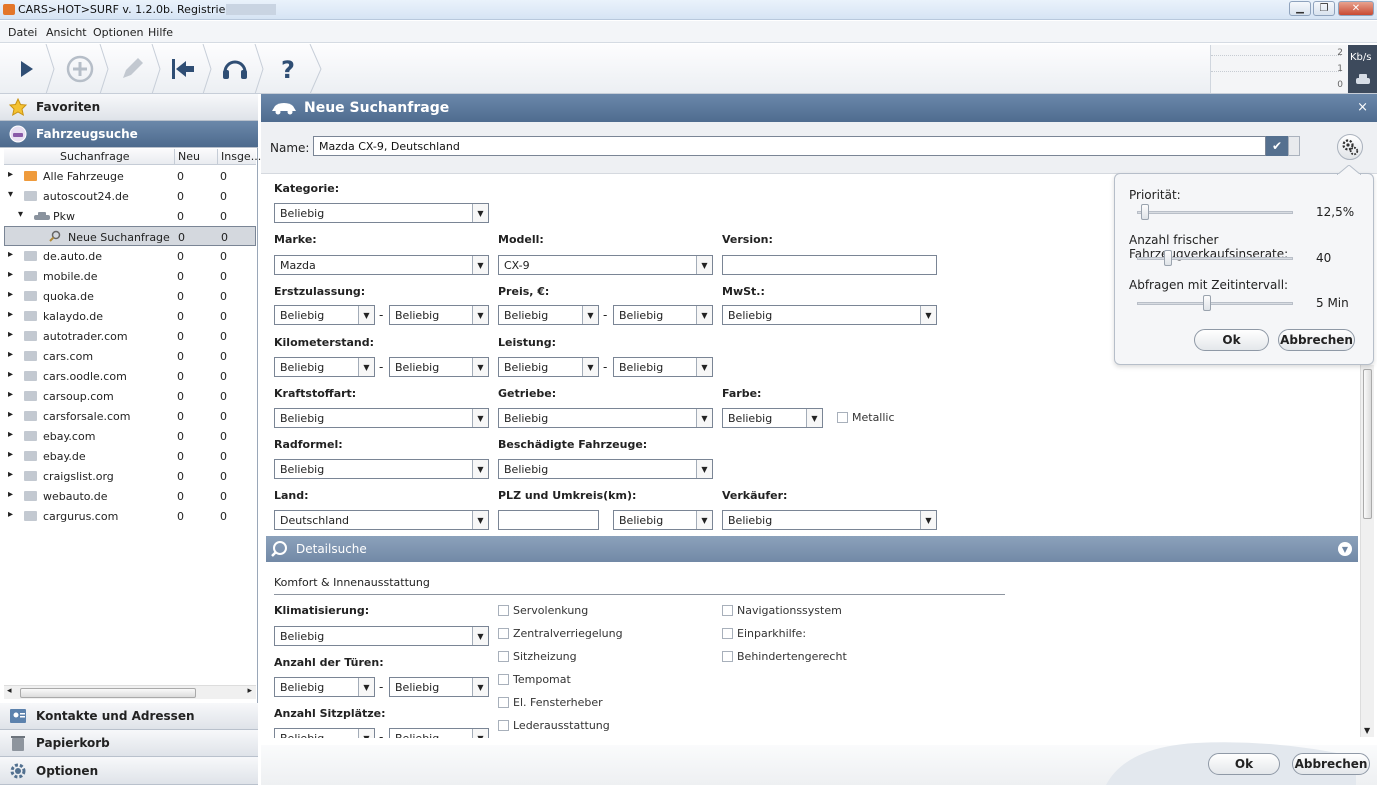 The height and width of the screenshot is (785, 1377). I want to click on tree-row: ▾ Pkw 0 0, so click(130, 216).